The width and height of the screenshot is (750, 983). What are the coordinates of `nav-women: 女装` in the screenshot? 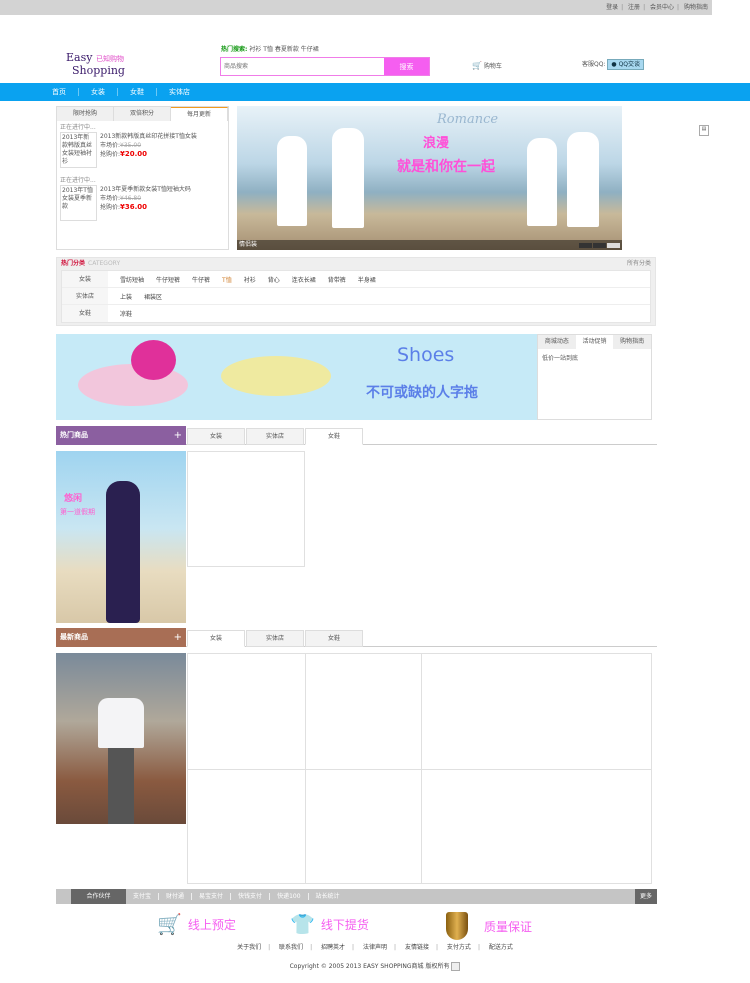 It's located at (98, 92).